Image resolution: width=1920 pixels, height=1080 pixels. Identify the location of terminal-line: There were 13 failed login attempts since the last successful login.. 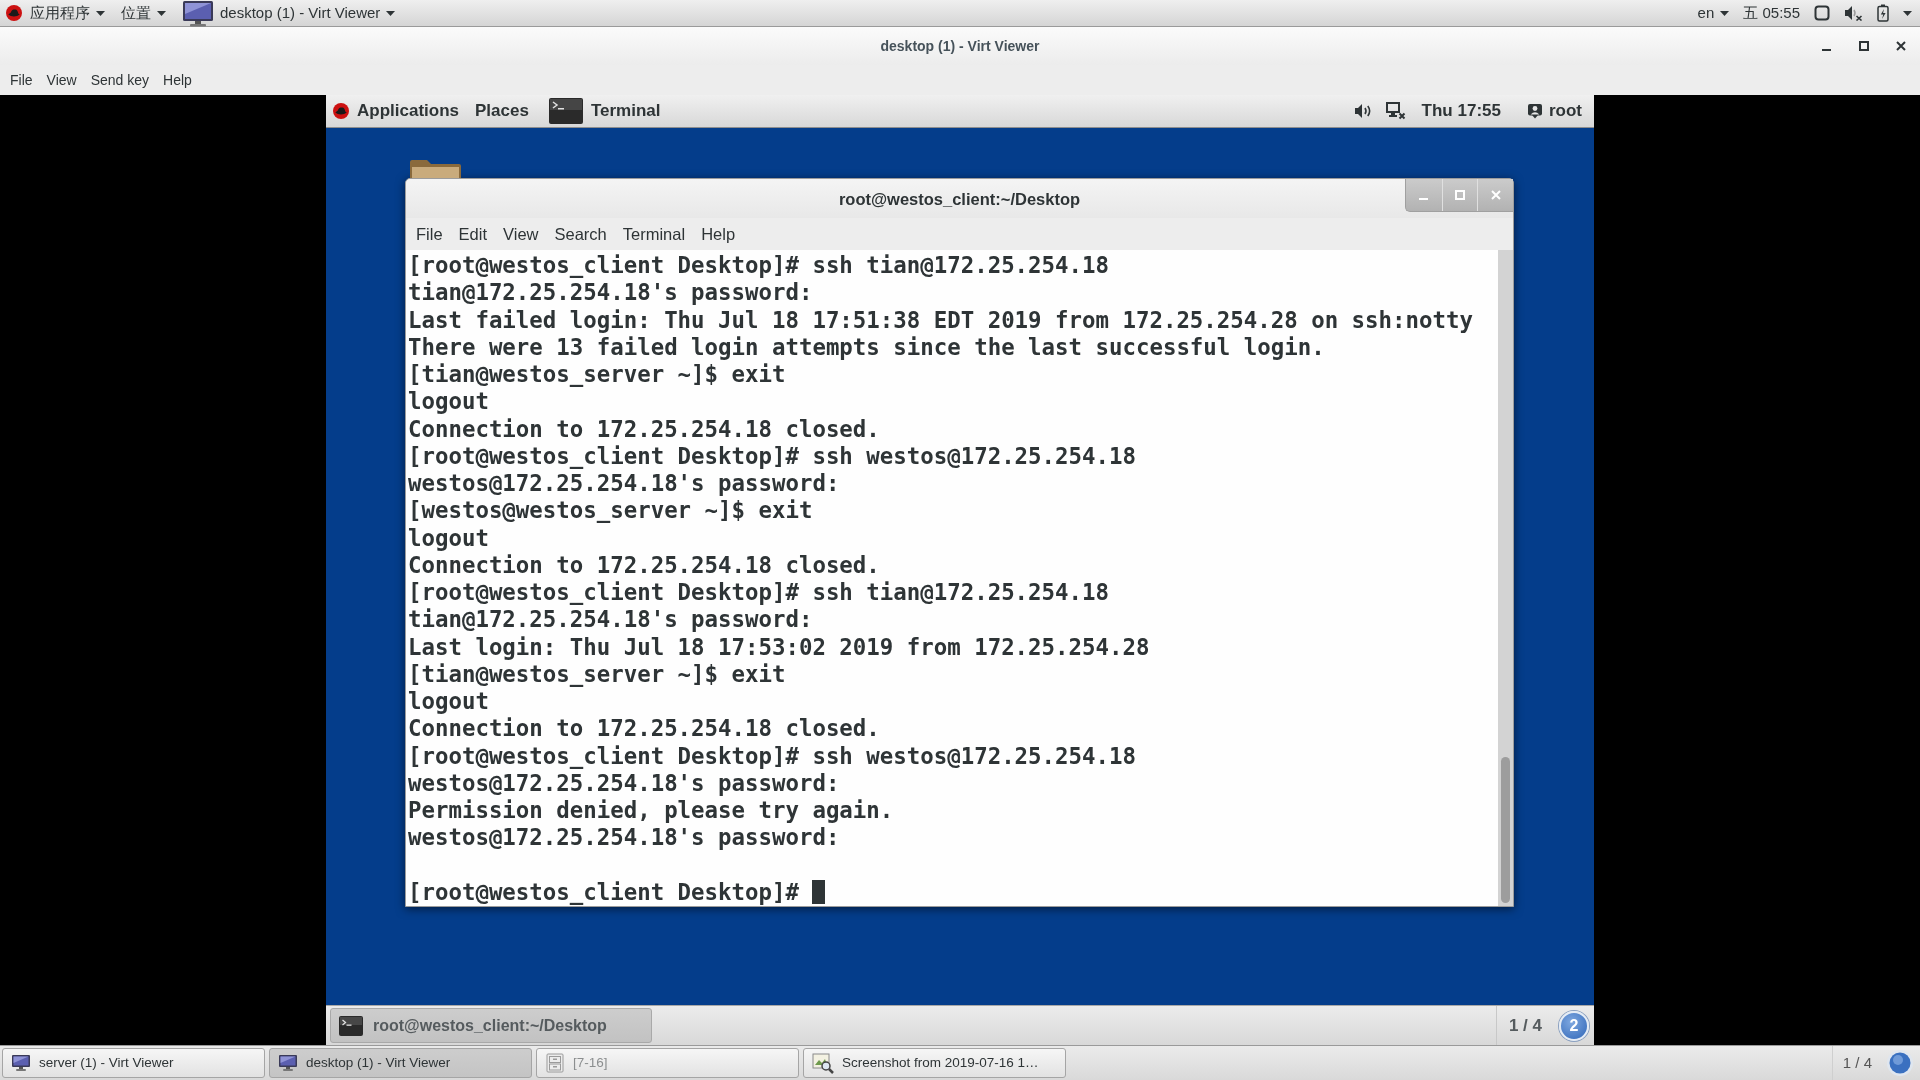
(866, 347).